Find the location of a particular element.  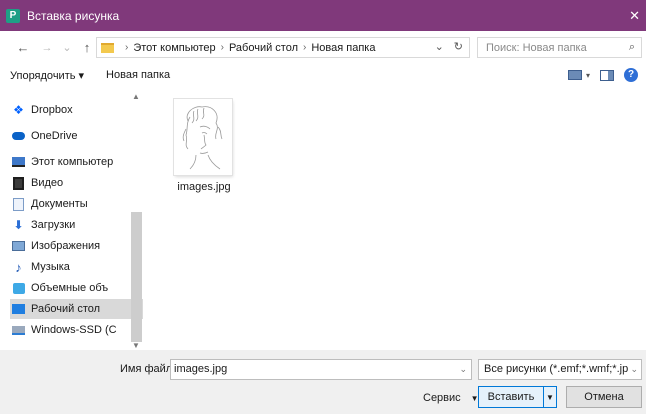

organize-menu-button: Упорядочить ▾ is located at coordinates (47, 75).